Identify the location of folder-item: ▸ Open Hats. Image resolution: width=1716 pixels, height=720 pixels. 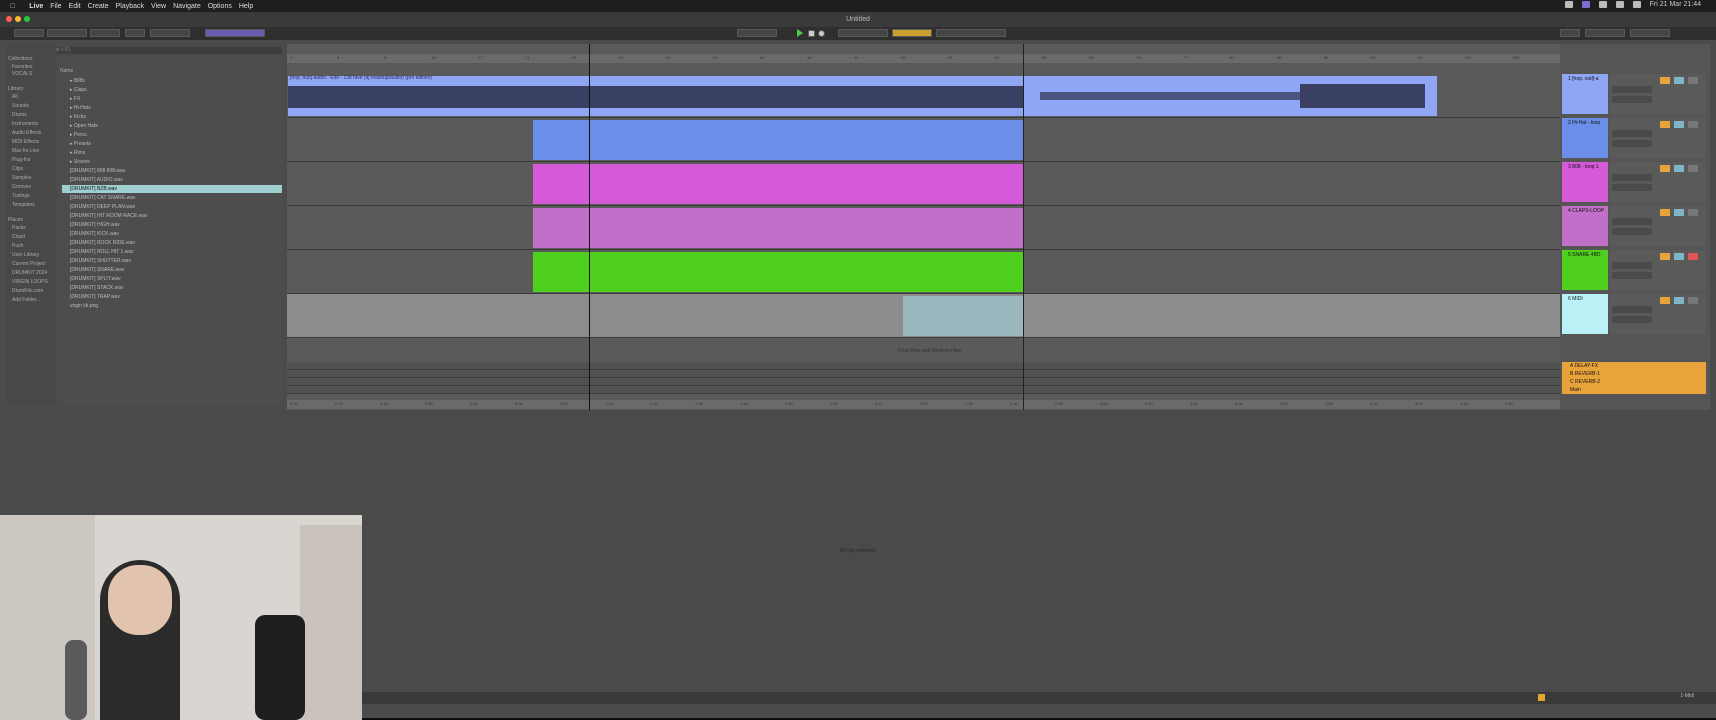
(84, 126).